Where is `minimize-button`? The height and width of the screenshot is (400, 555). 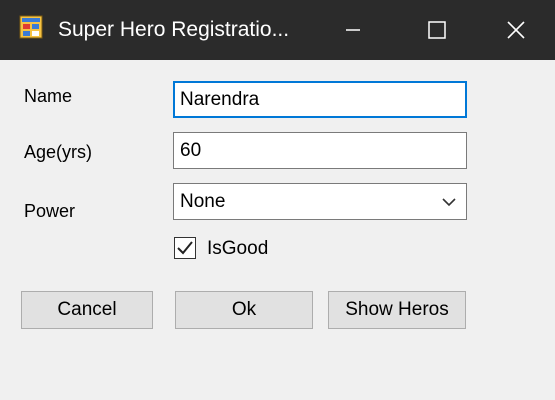 minimize-button is located at coordinates (353, 30).